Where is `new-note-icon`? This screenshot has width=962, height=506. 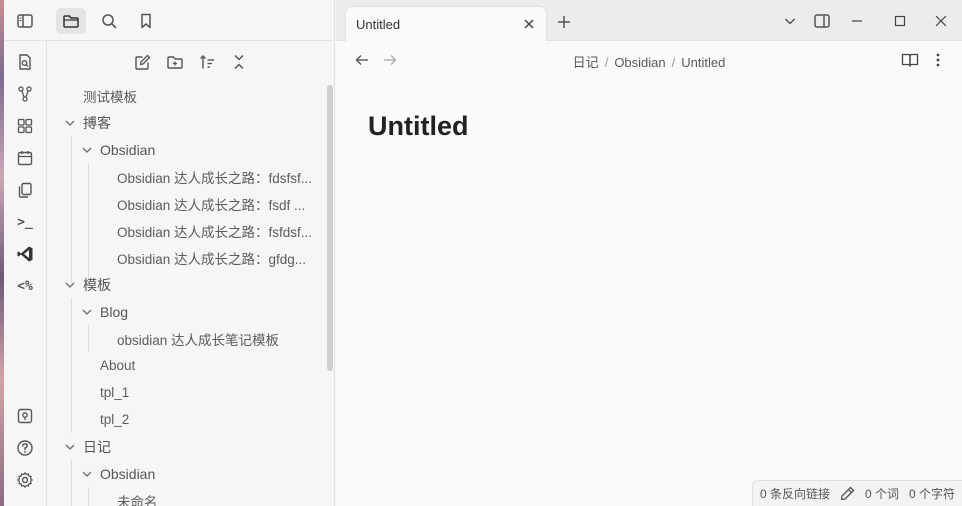
new-note-icon is located at coordinates (143, 62).